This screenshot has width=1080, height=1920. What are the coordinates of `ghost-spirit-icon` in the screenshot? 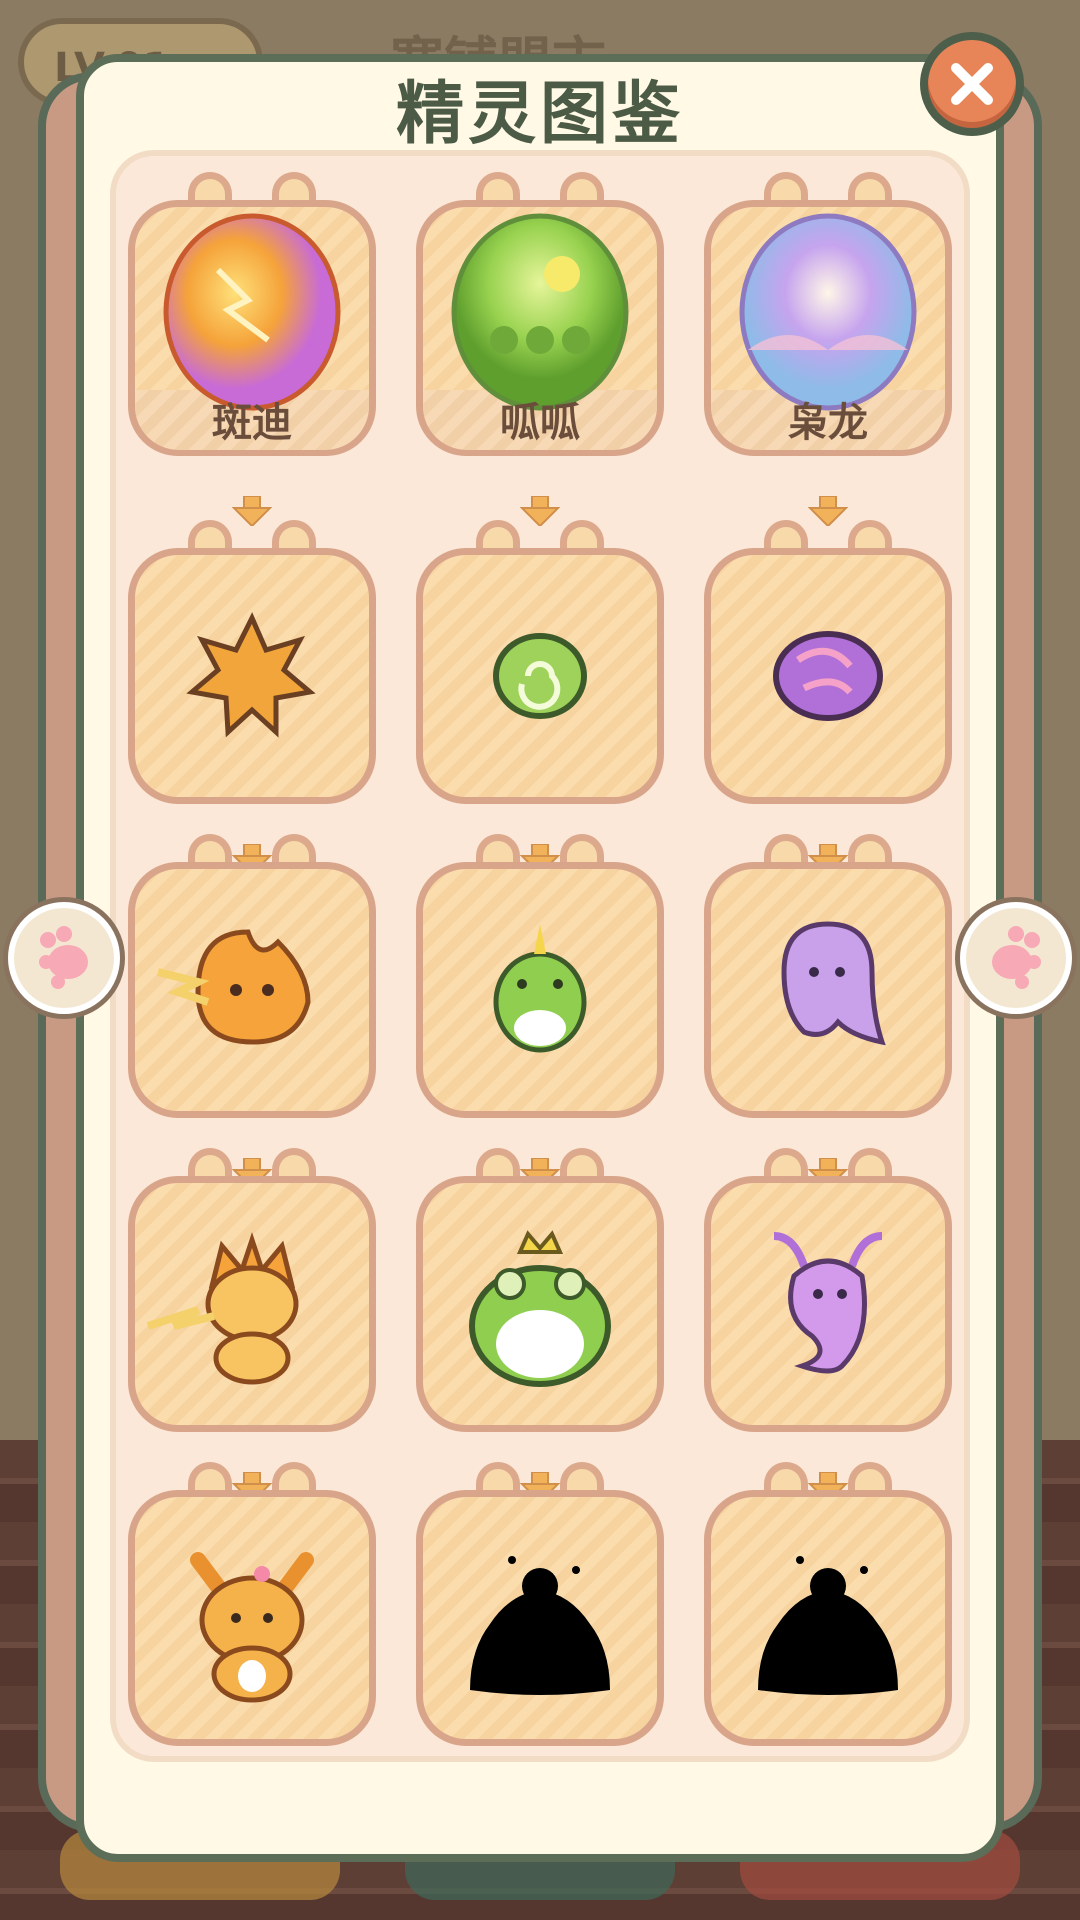 It's located at (833, 983).